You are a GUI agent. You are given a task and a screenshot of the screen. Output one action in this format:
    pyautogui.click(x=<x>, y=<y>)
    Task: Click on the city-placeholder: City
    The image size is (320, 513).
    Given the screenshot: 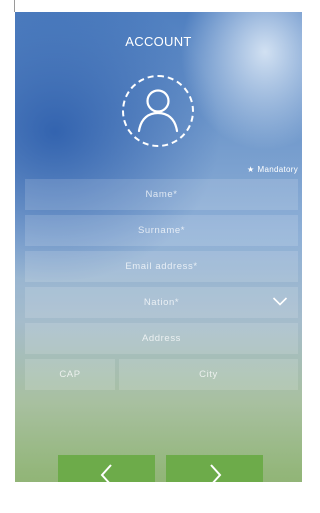 What is the action you would take?
    pyautogui.click(x=208, y=374)
    